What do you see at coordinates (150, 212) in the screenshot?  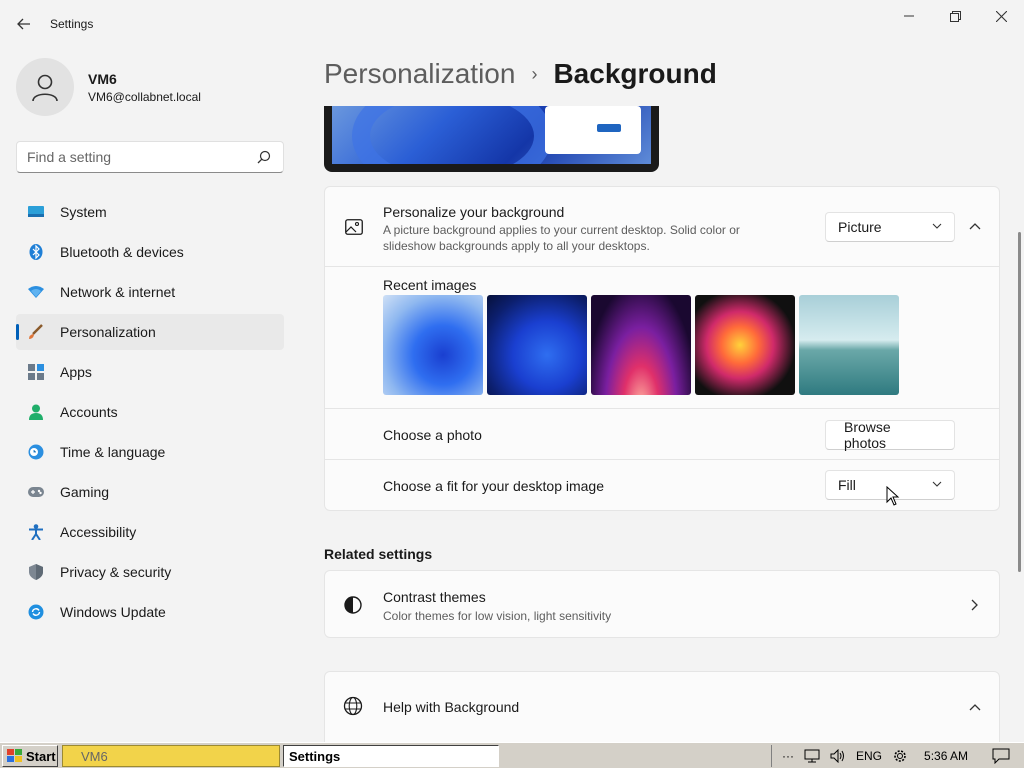 I see `sidebar-item-system: System` at bounding box center [150, 212].